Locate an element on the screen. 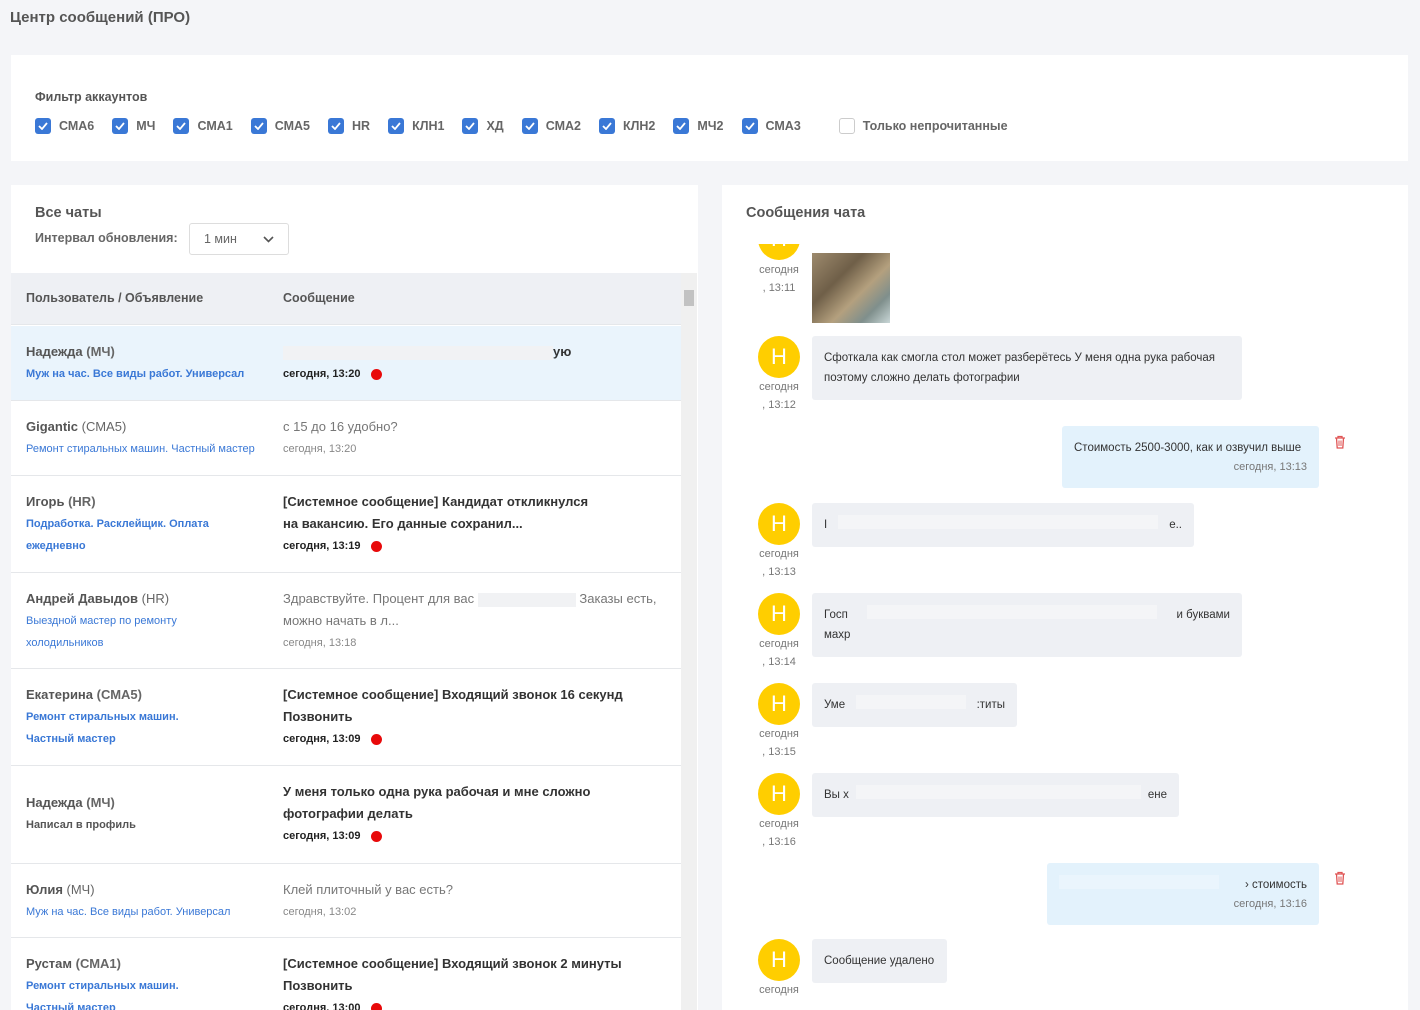 The image size is (1420, 1010). message-stamp: сегодня is located at coordinates (779, 990).